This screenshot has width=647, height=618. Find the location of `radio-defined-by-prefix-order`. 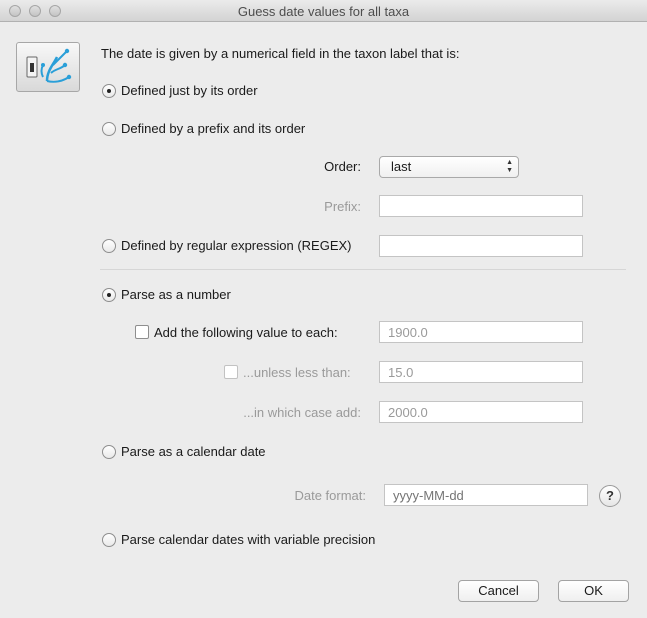

radio-defined-by-prefix-order is located at coordinates (109, 129).